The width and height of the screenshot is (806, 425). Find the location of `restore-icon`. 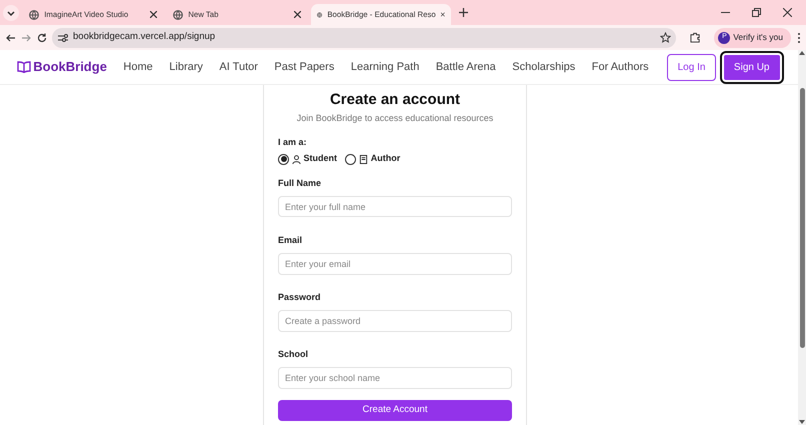

restore-icon is located at coordinates (757, 12).